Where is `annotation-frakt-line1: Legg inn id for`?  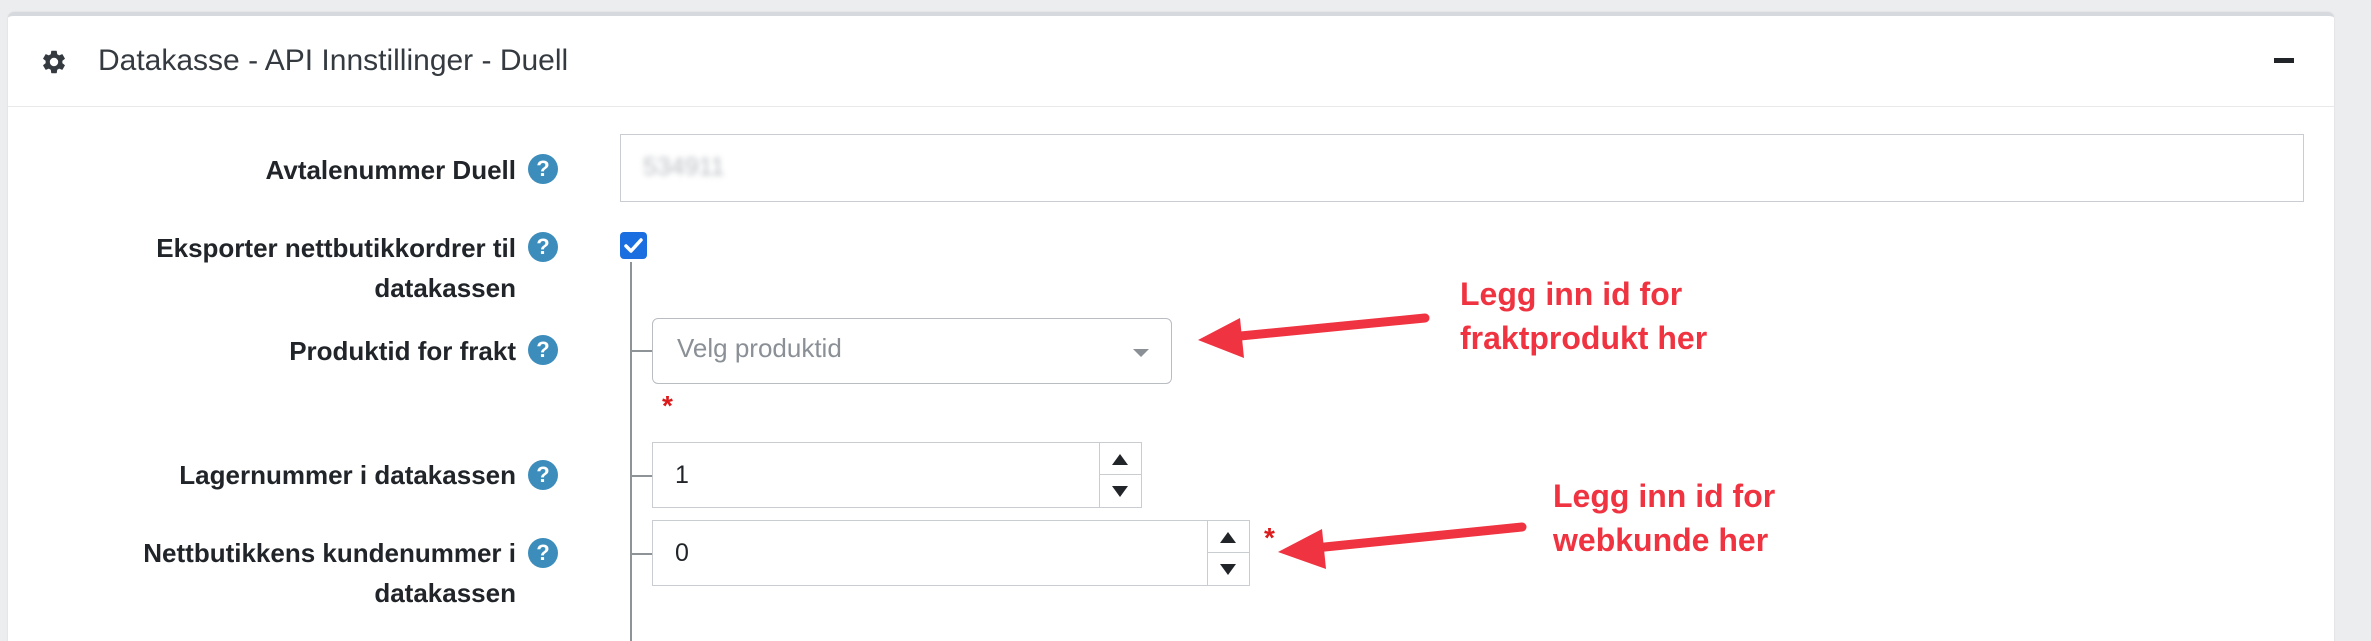
annotation-frakt-line1: Legg inn id for is located at coordinates (1571, 294).